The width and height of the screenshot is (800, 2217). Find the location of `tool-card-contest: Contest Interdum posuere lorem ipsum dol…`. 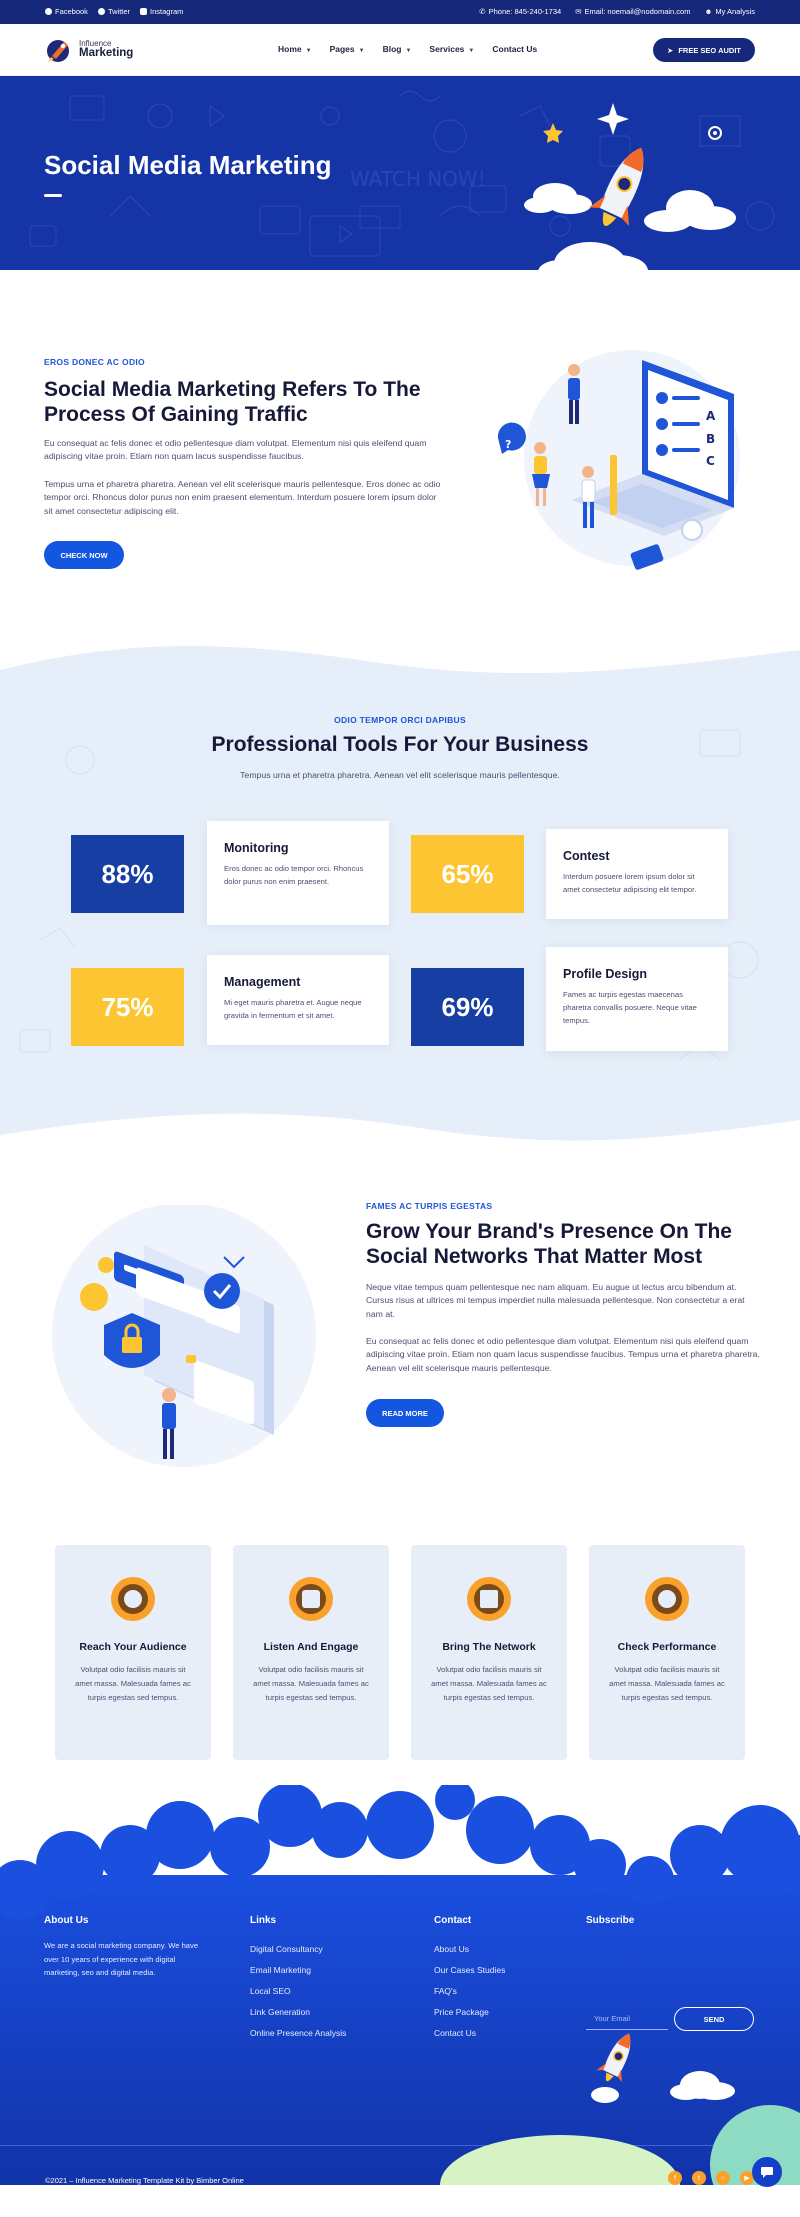

tool-card-contest: Contest Interdum posuere lorem ipsum dol… is located at coordinates (637, 874).